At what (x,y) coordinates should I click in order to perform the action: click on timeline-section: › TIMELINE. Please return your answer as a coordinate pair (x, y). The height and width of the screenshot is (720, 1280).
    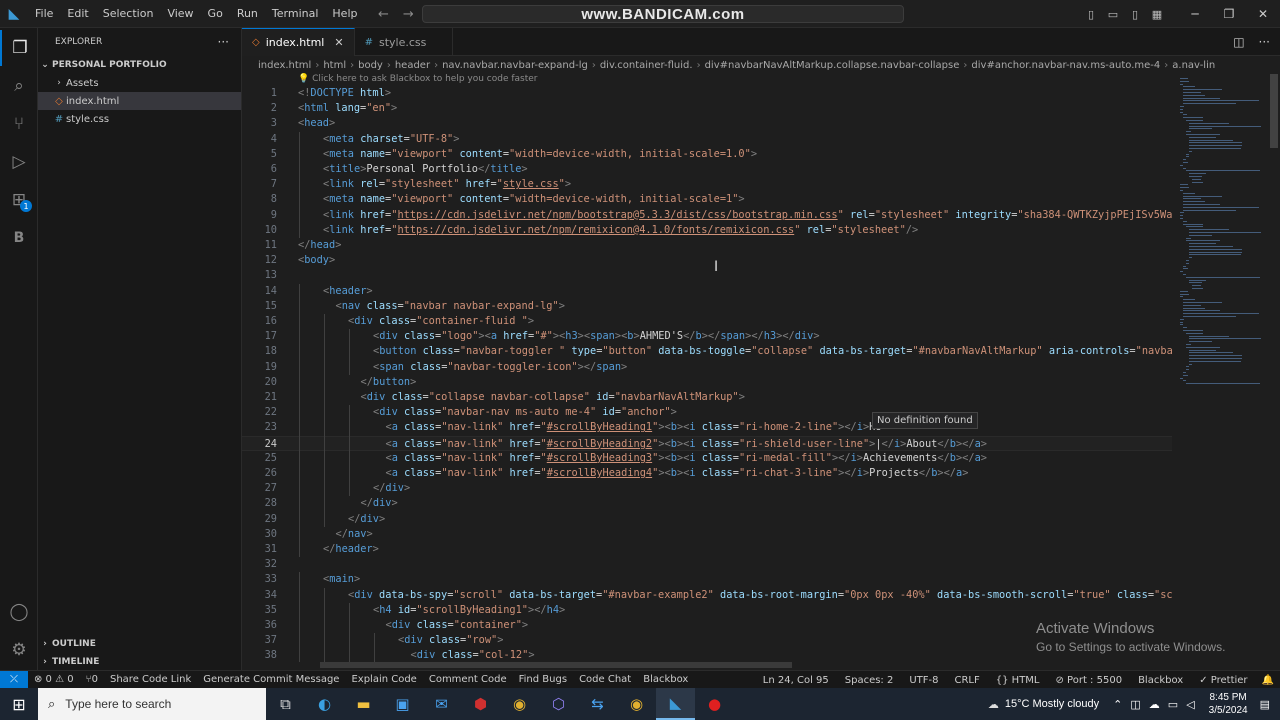
    Looking at the image, I should click on (140, 662).